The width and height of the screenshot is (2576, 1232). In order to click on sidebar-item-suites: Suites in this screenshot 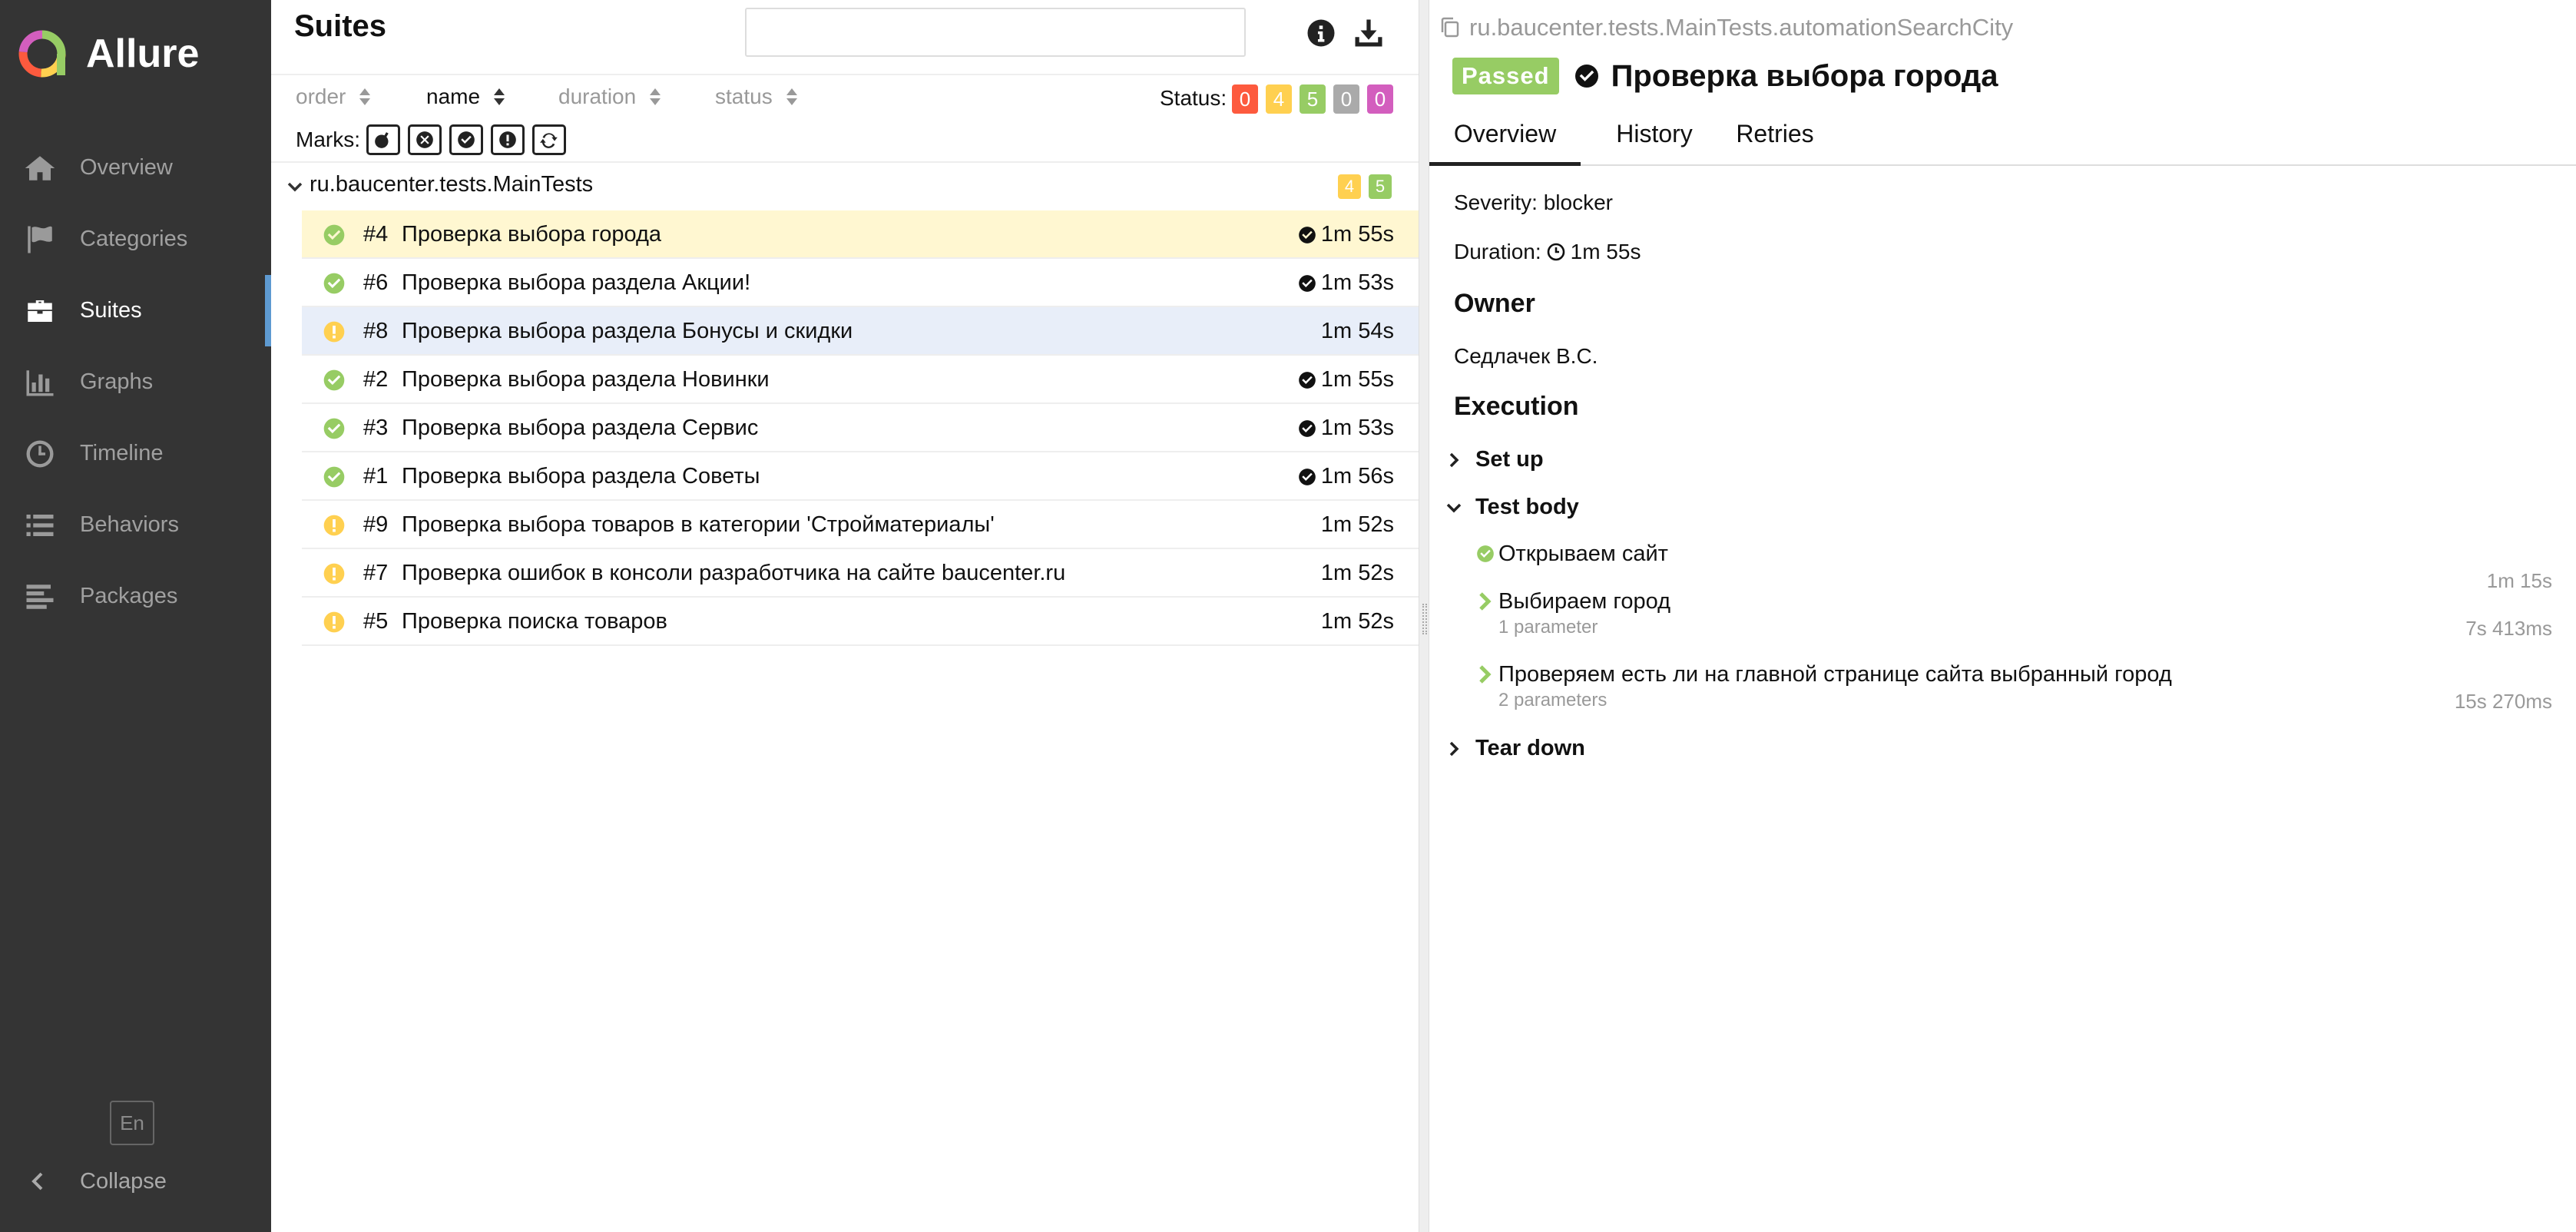, I will do `click(135, 310)`.